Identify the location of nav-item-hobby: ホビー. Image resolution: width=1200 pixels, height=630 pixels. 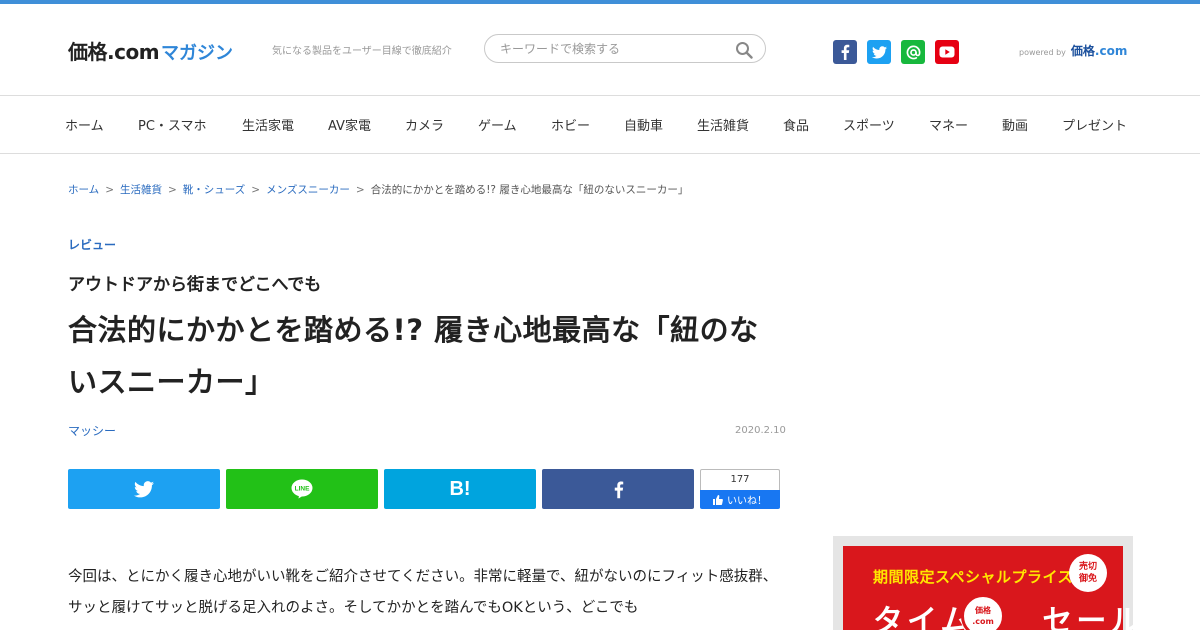
(570, 124).